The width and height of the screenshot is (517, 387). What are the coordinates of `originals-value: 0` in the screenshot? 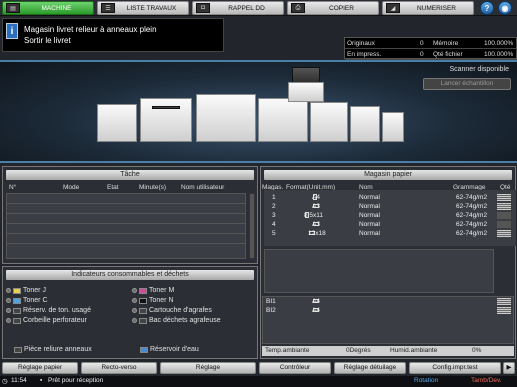 It's located at (422, 43).